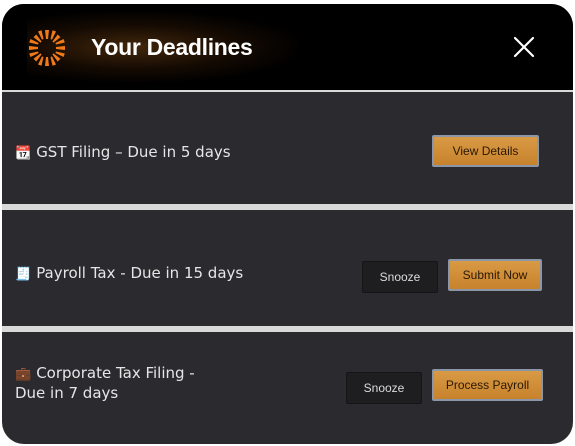 This screenshot has height=446, width=575. What do you see at coordinates (495, 275) in the screenshot?
I see `submit-now-button: Submit Now` at bounding box center [495, 275].